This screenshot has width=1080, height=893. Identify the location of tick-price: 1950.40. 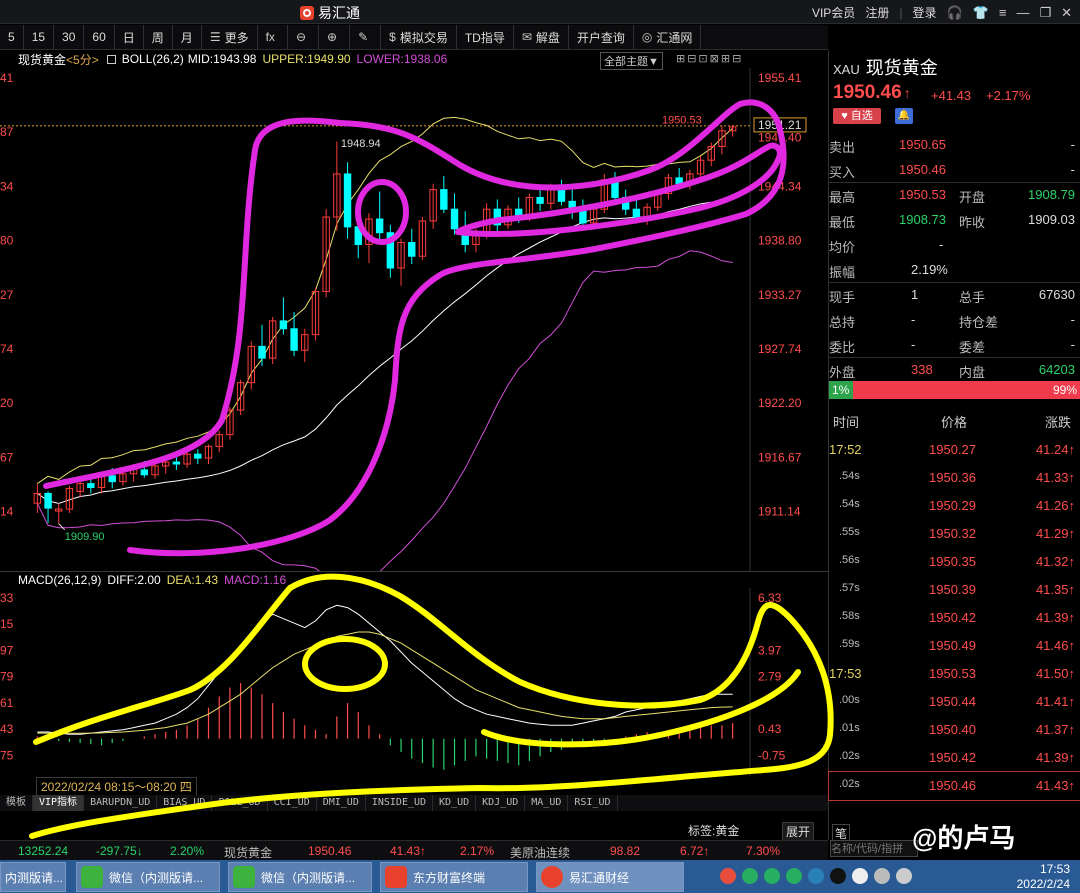
(952, 729).